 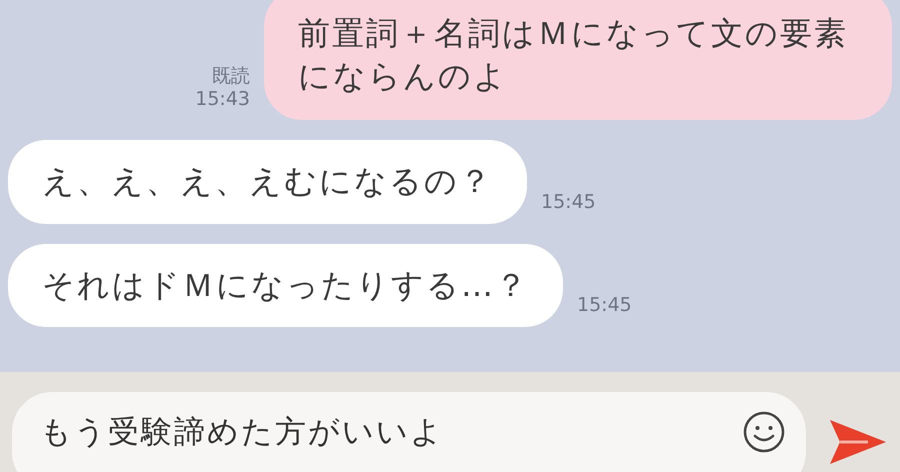 I want to click on message-field: もう受験諦めた方がいいよ, so click(x=409, y=432).